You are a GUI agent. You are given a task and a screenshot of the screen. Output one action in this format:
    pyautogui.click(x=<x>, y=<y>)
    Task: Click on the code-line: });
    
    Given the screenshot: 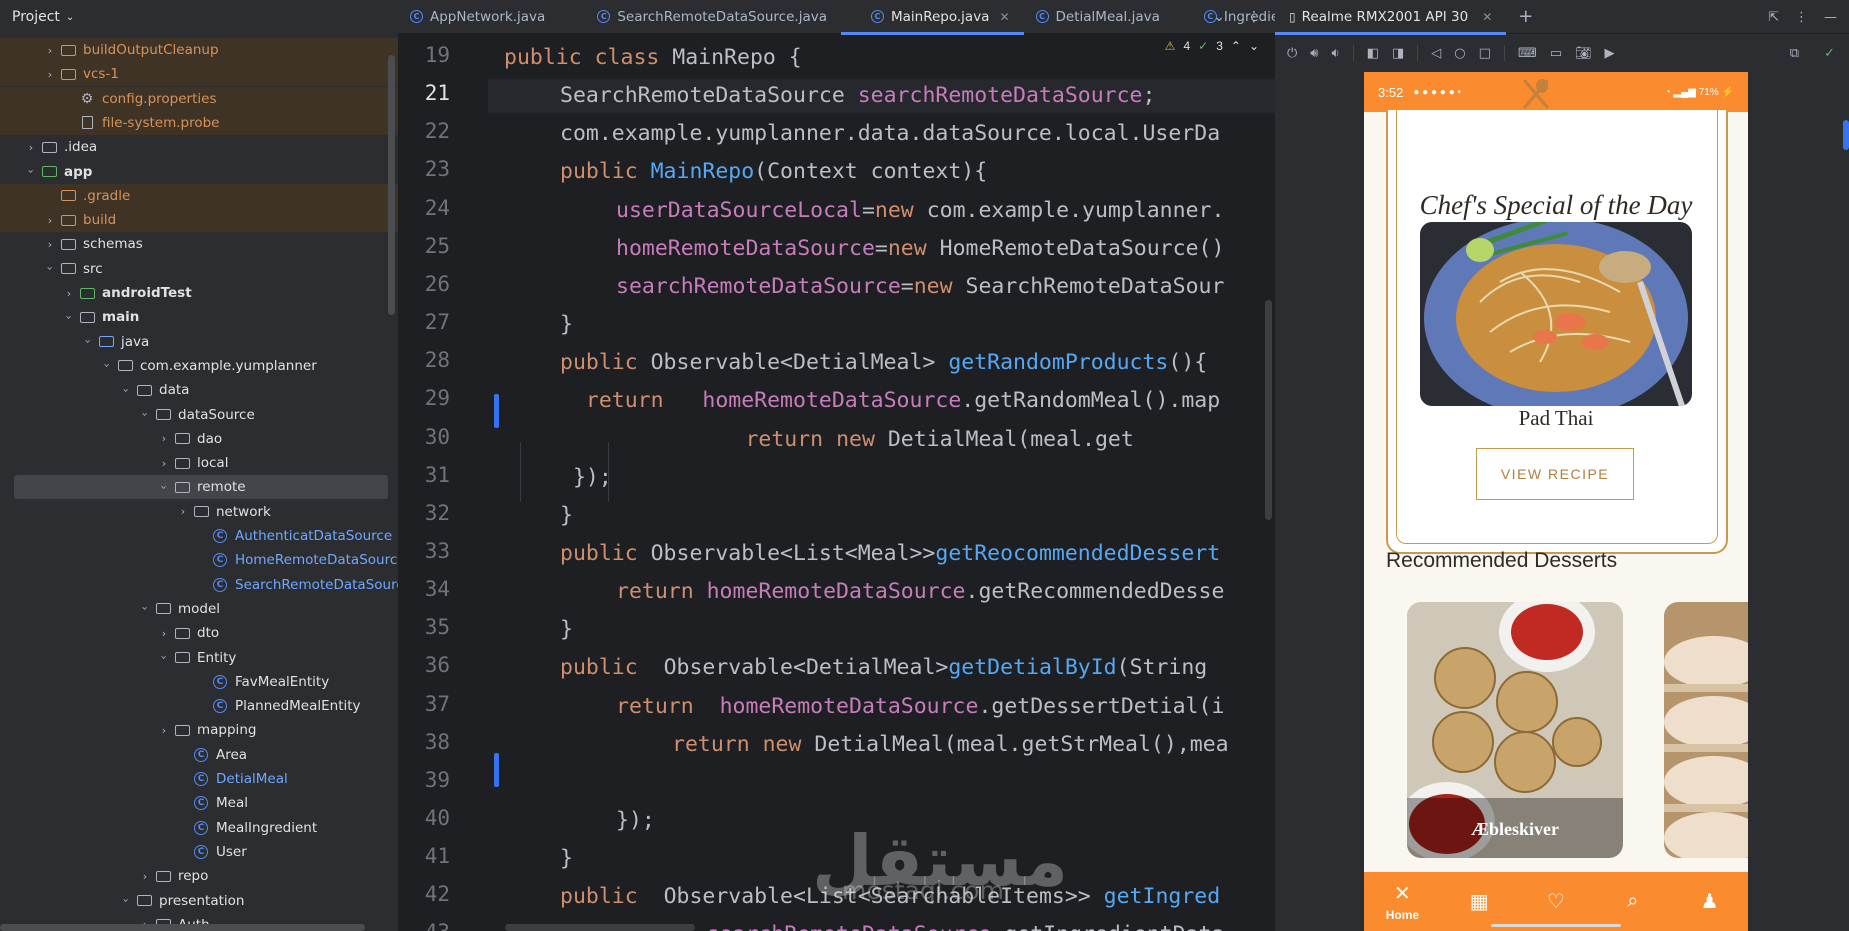 What is the action you would take?
    pyautogui.click(x=635, y=821)
    